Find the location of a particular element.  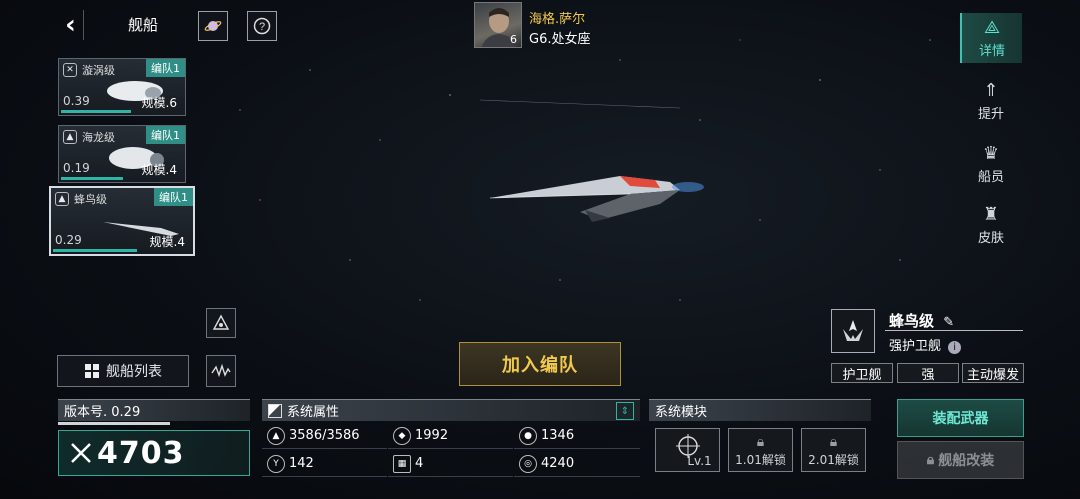

ship-list-button: 舰船列表 is located at coordinates (123, 371).